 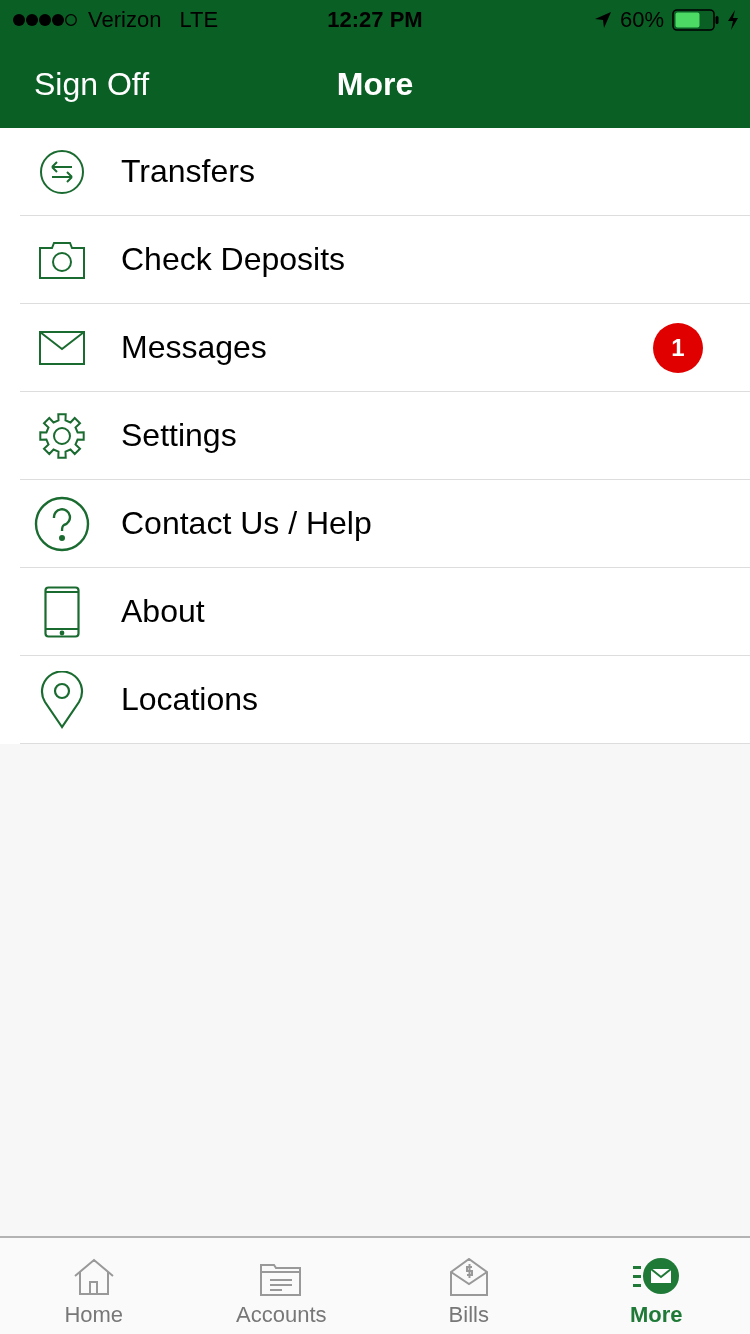 I want to click on tab-bar-item: Accounts, so click(x=281, y=1286).